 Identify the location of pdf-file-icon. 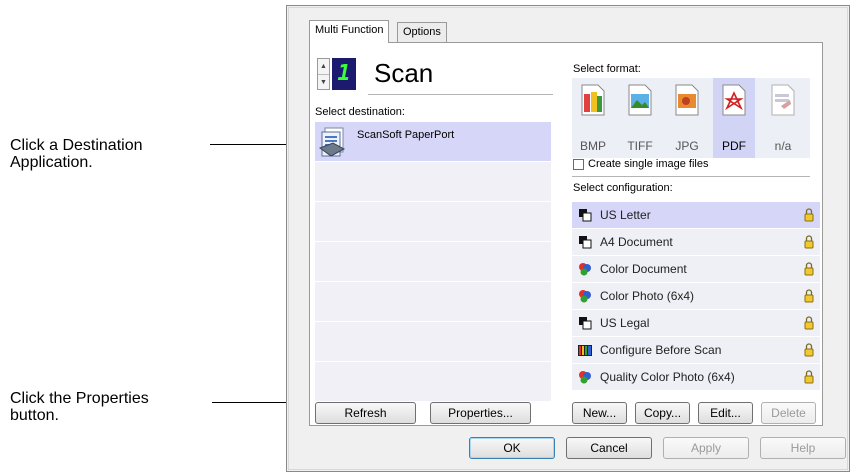
(734, 100).